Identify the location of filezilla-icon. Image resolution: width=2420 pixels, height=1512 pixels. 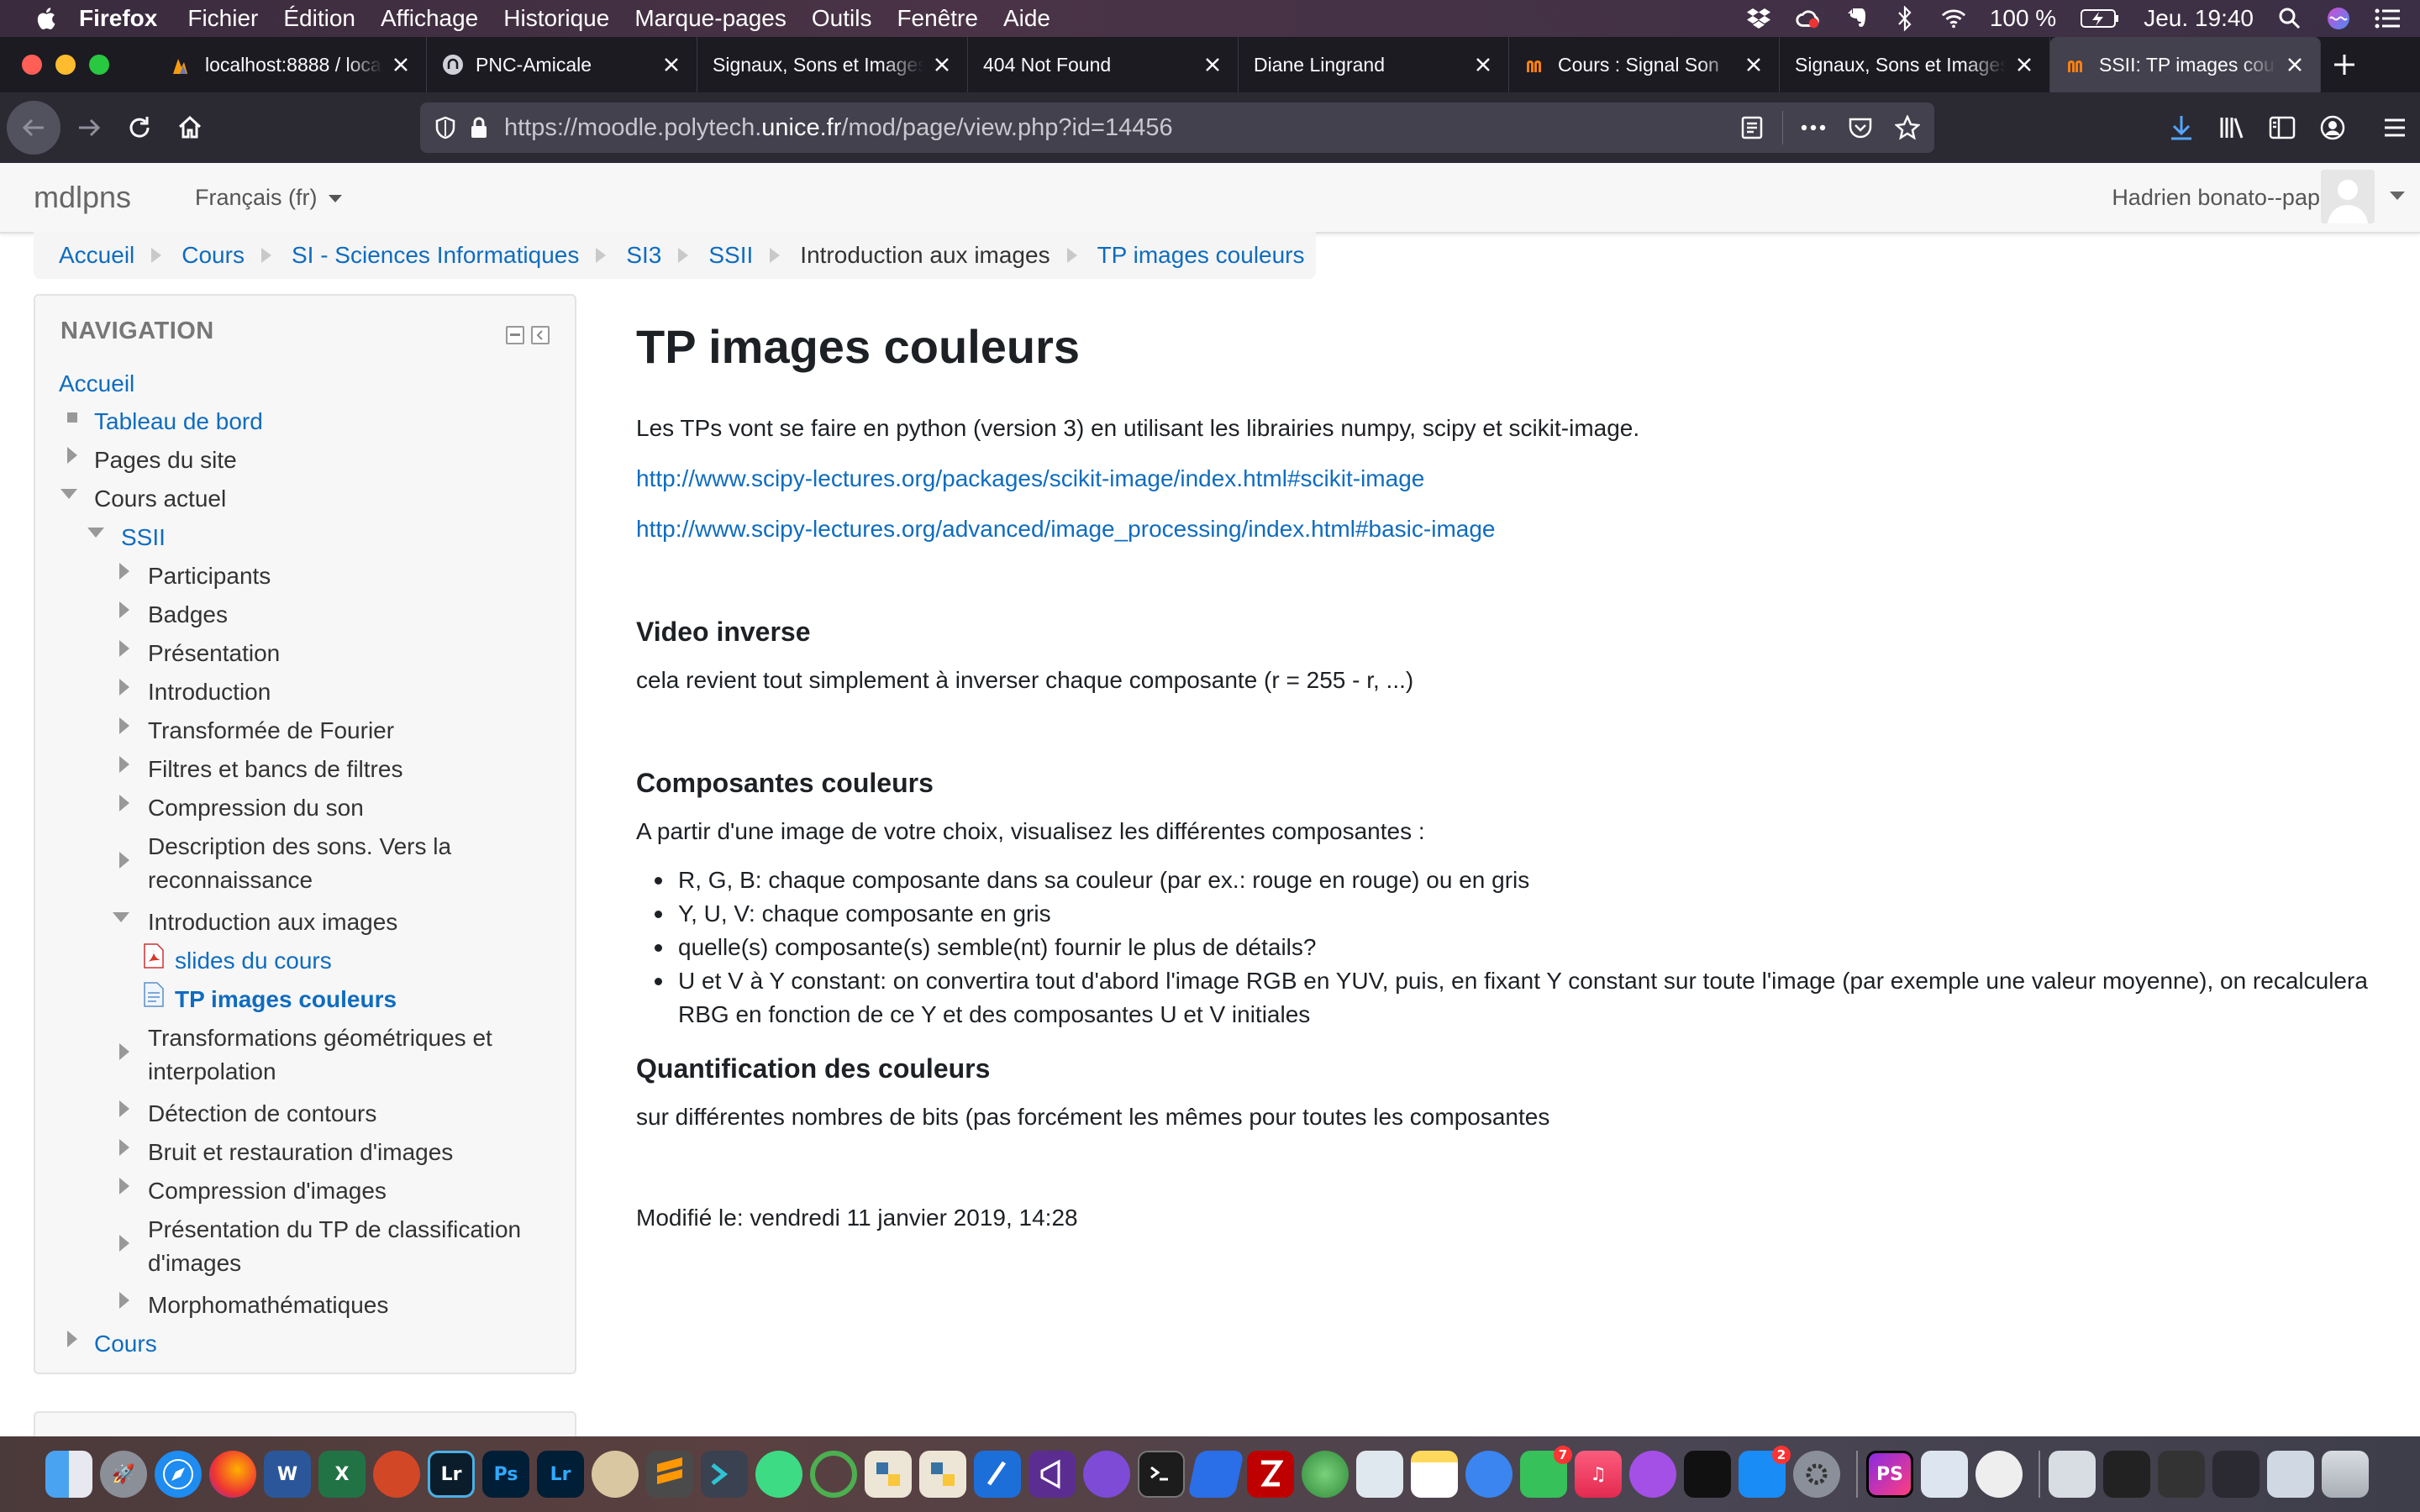
(1270, 1474).